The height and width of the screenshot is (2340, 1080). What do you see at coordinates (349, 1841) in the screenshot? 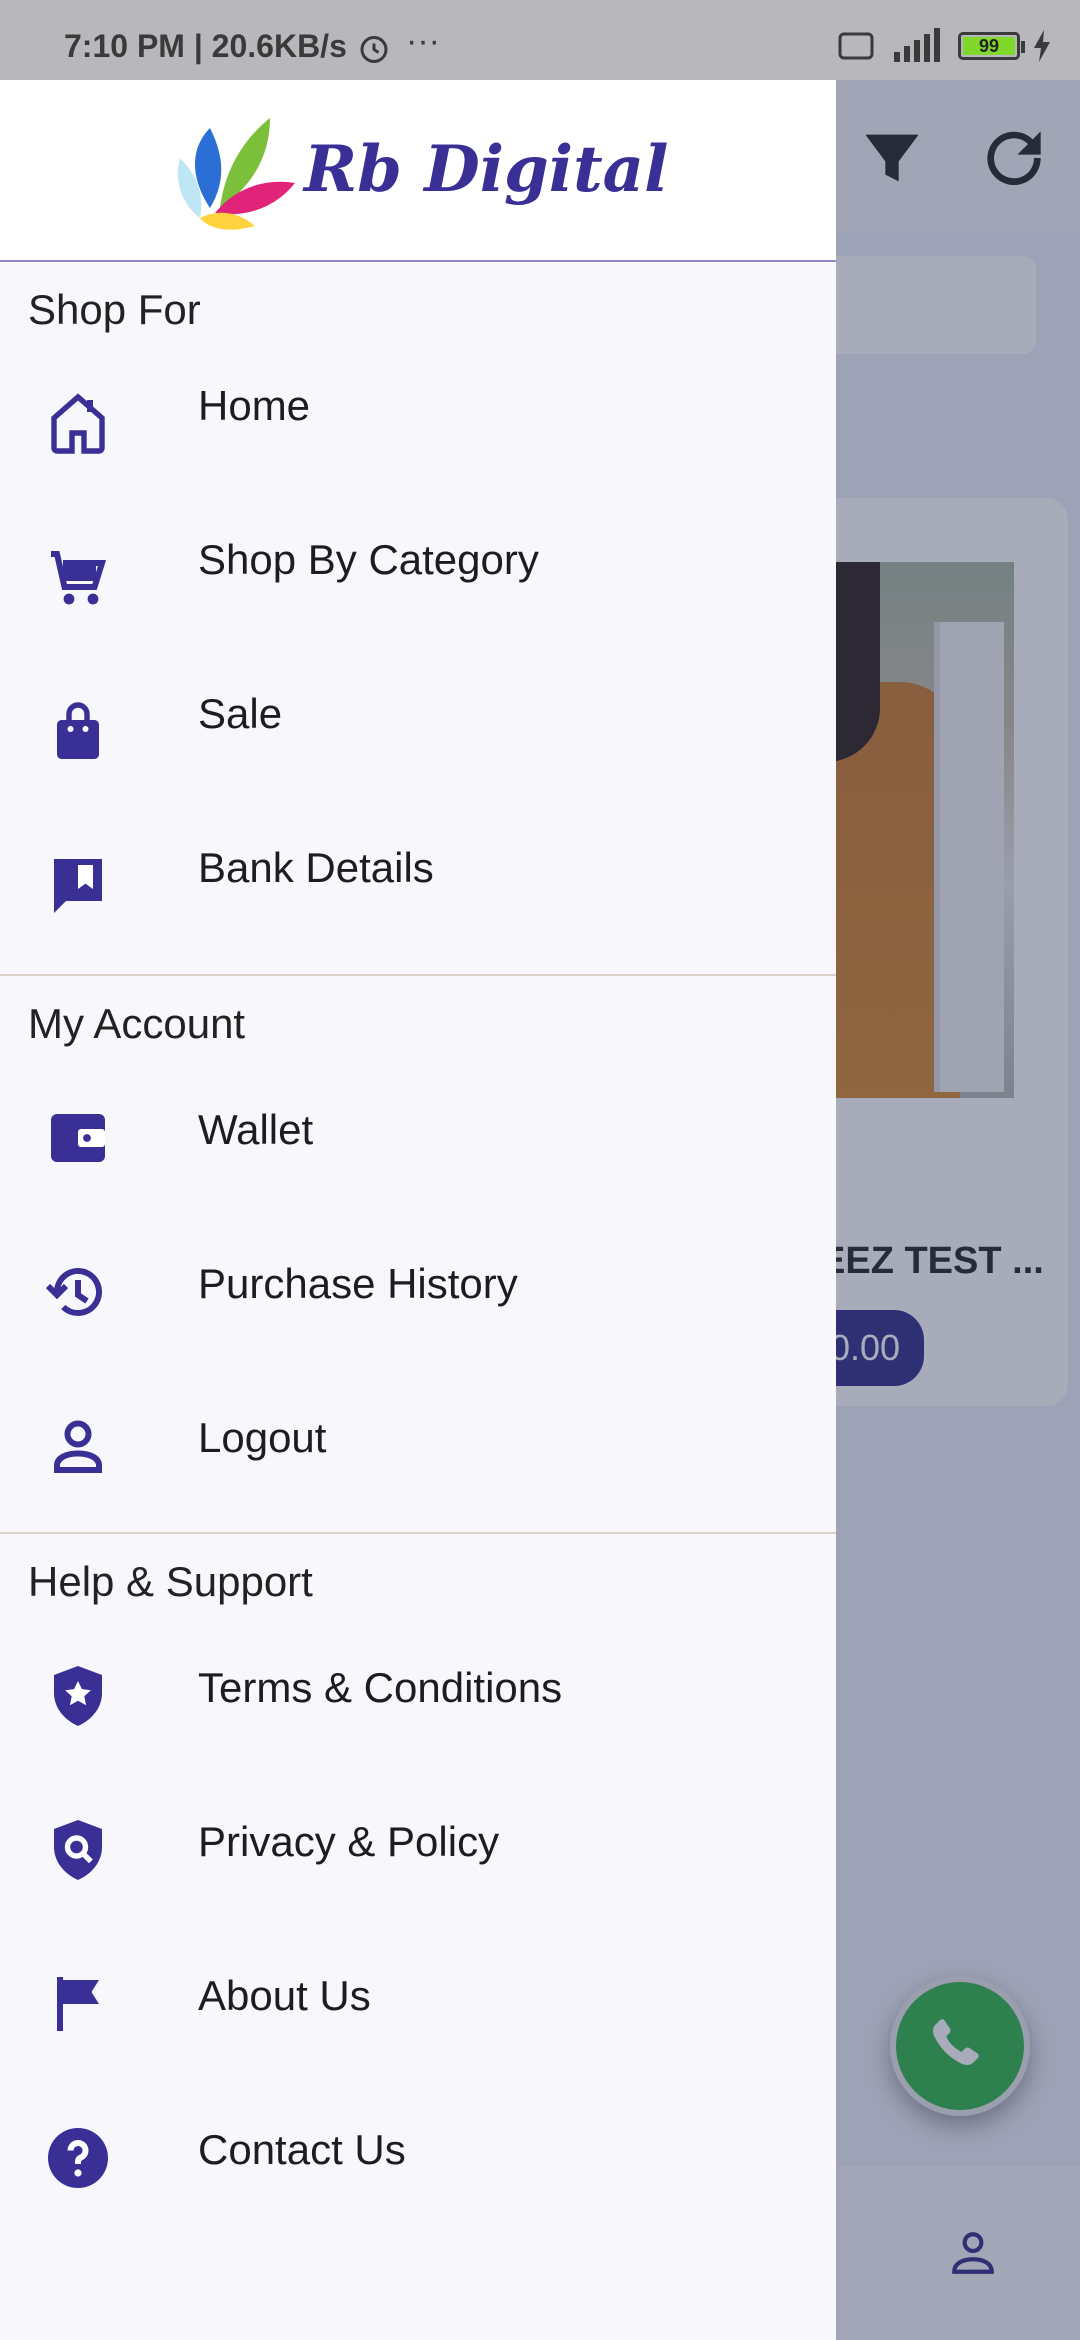
I see `menu-label: Privacy & Policy` at bounding box center [349, 1841].